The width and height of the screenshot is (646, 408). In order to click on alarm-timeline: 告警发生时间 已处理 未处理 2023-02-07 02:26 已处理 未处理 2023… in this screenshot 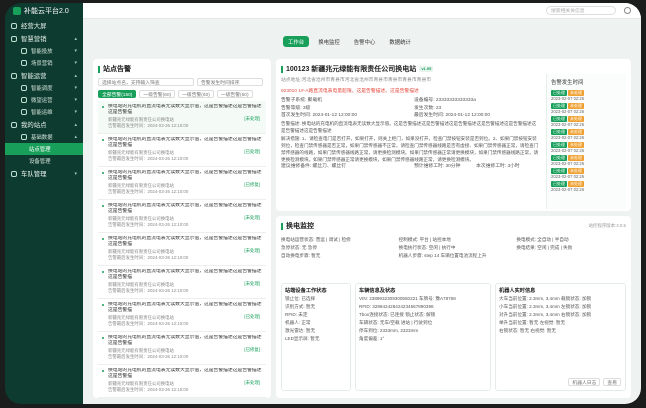, I will do `click(586, 141)`.